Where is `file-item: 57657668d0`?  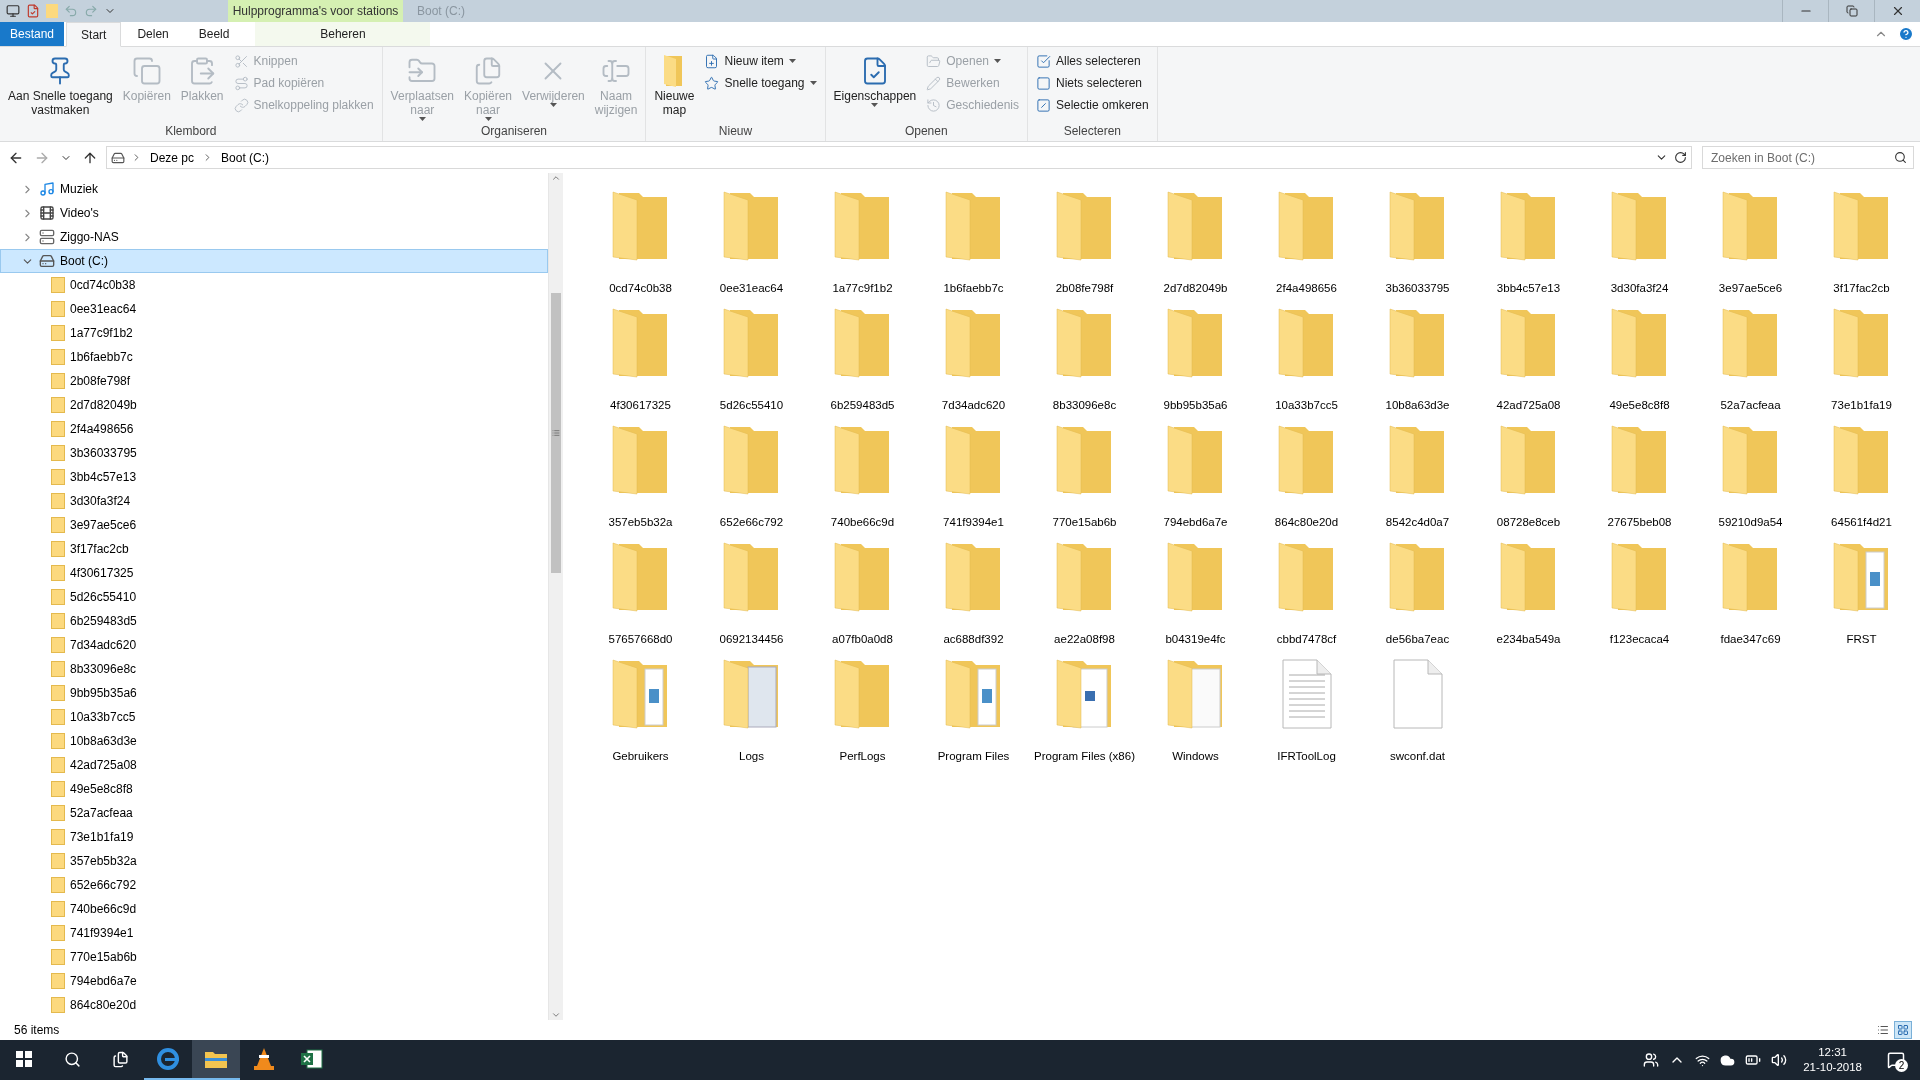 file-item: 57657668d0 is located at coordinates (640, 600).